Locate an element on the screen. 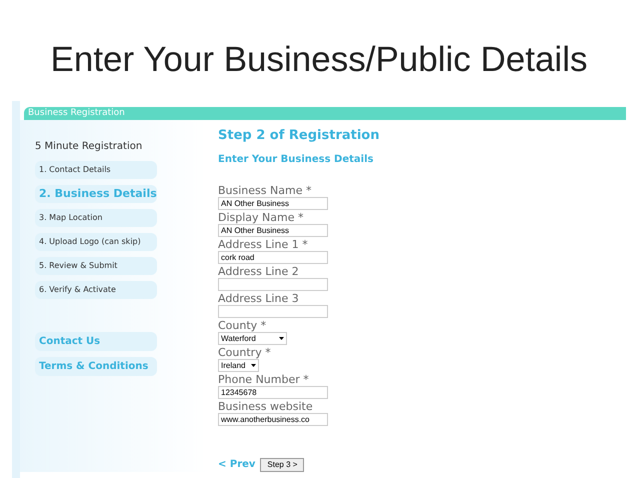 This screenshot has width=638, height=478. input-field: 12345678 is located at coordinates (273, 392).